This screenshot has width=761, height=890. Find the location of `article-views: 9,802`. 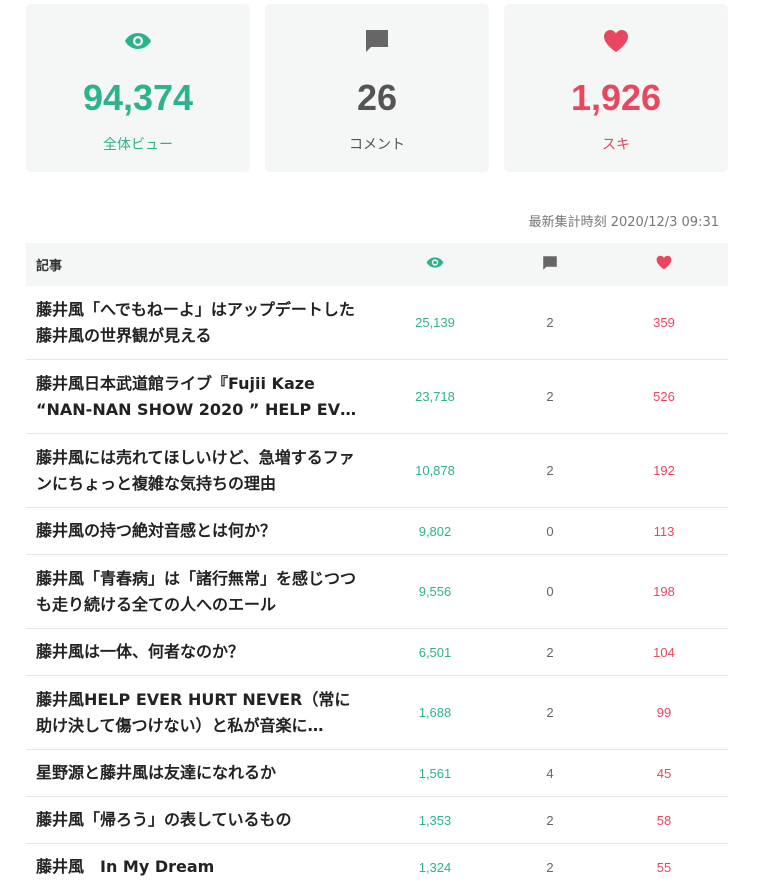

article-views: 9,802 is located at coordinates (435, 531).